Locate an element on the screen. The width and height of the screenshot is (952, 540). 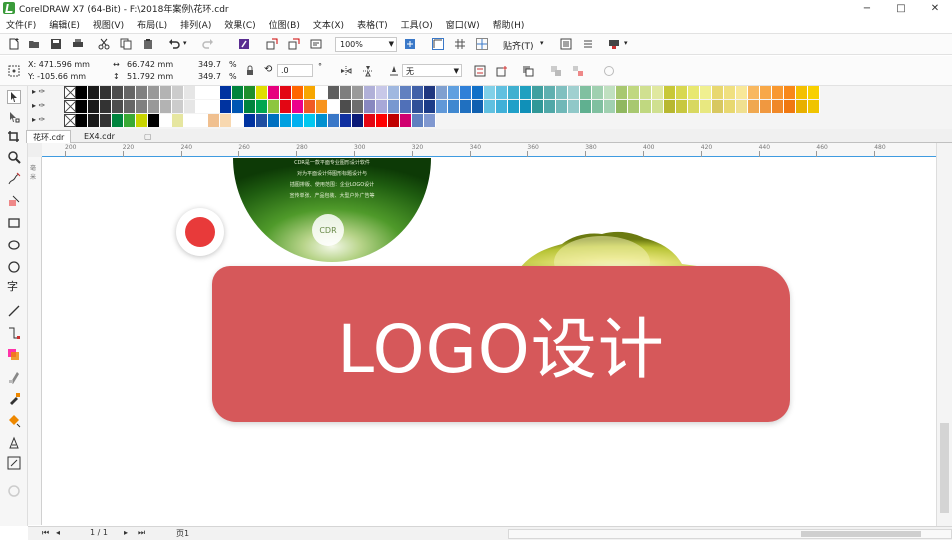
outline-width-dropdown: 无 ▼ is located at coordinates (432, 70).